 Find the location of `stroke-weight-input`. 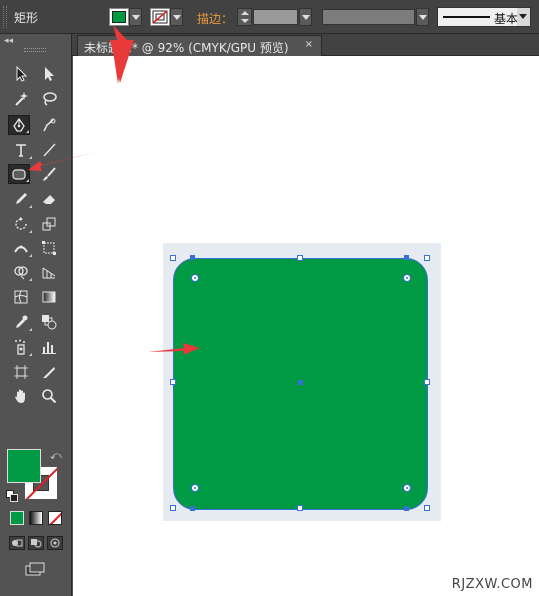

stroke-weight-input is located at coordinates (275, 17).